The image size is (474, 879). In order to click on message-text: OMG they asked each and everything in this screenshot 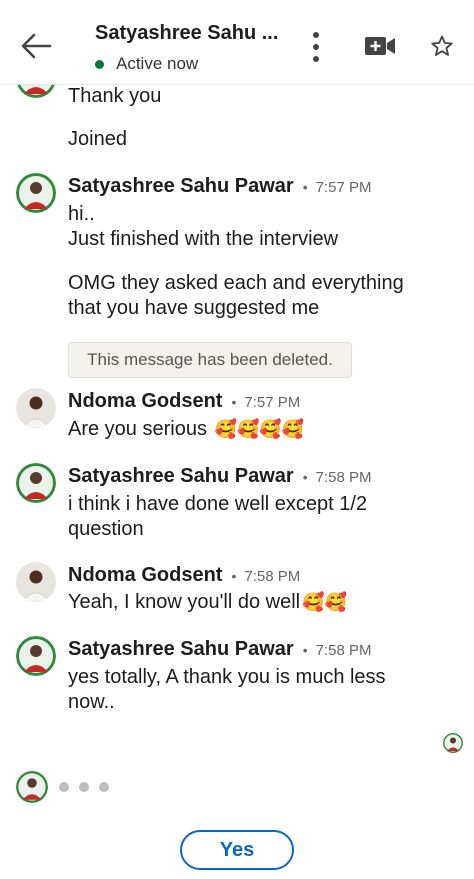, I will do `click(236, 283)`.